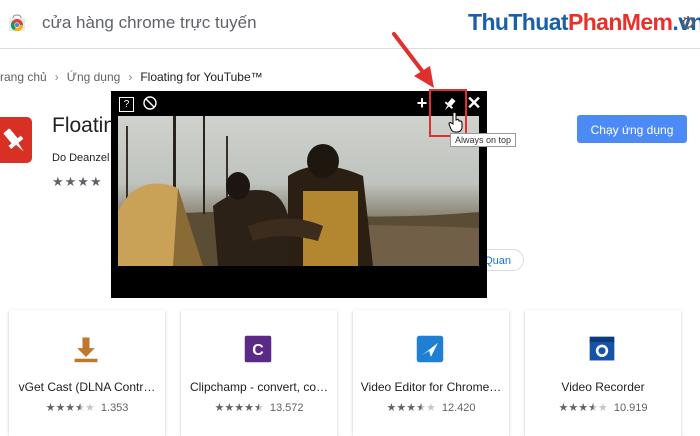  Describe the element at coordinates (77, 181) in the screenshot. I see `app-rating-stars: ★★★★` at that location.